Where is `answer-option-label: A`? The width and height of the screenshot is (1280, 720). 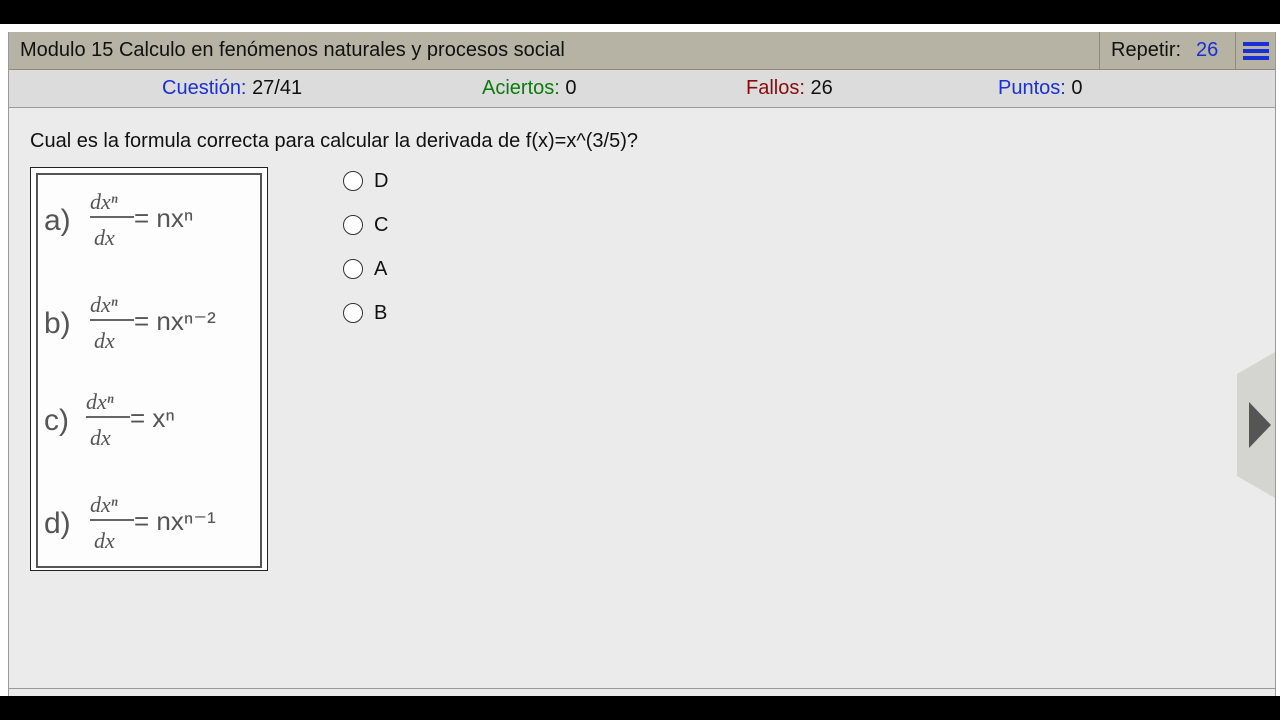
answer-option-label: A is located at coordinates (381, 269).